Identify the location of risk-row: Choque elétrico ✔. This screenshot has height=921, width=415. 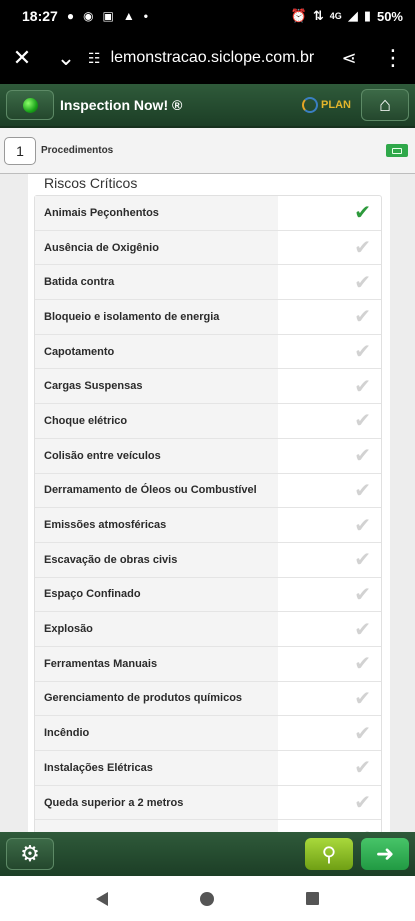
(208, 421).